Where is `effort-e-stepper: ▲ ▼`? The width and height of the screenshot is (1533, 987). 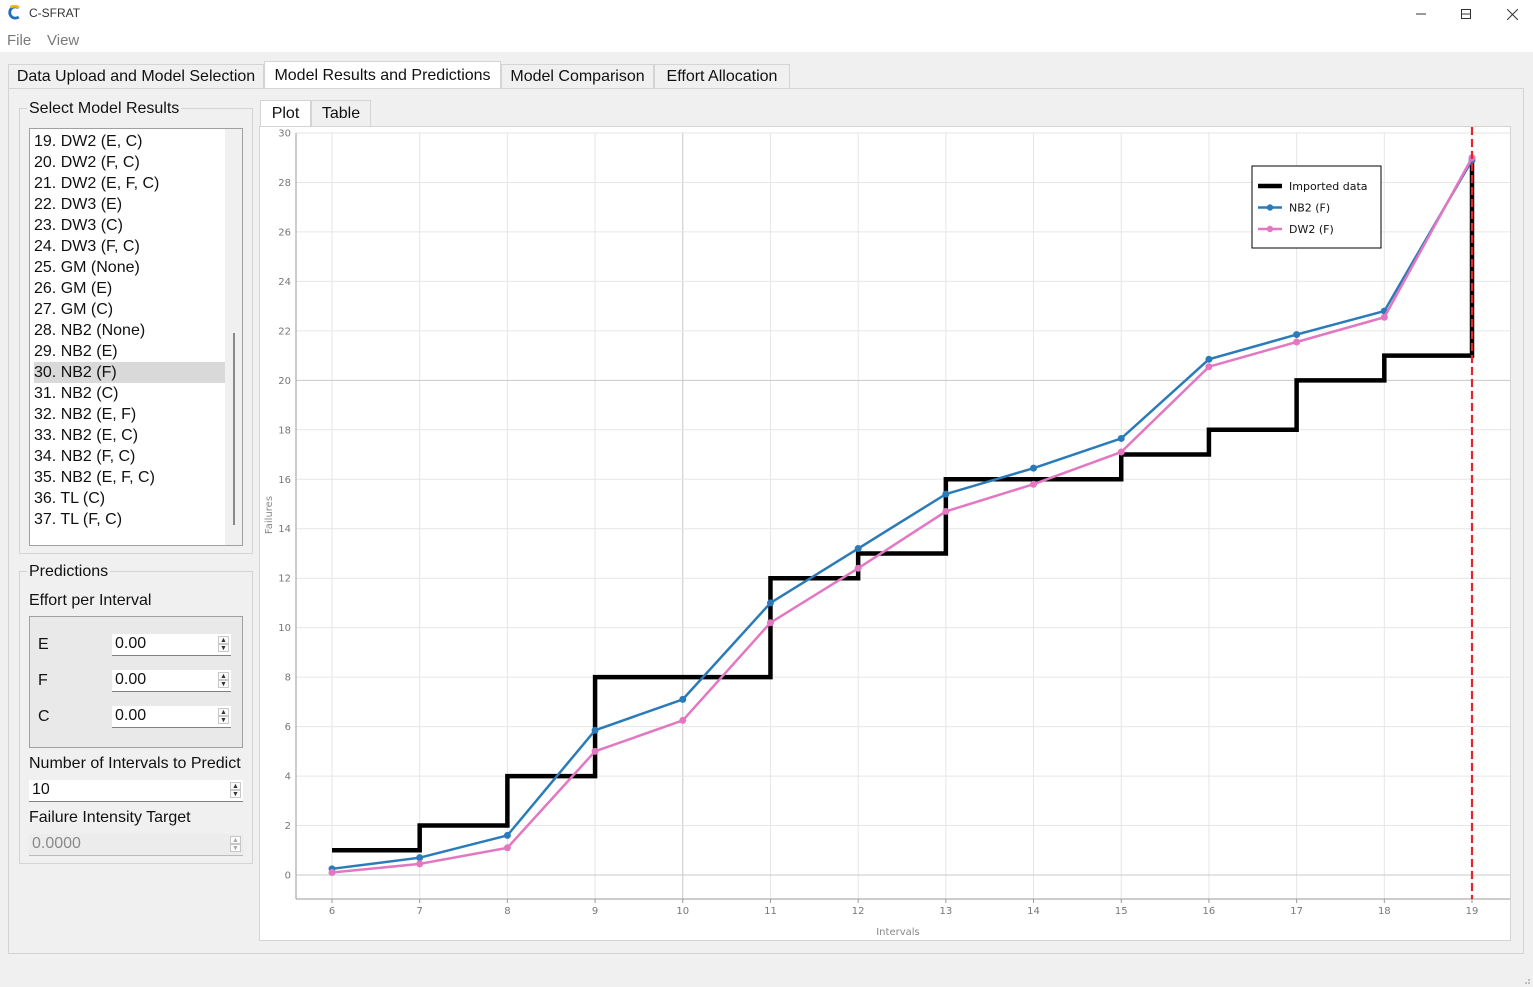 effort-e-stepper: ▲ ▼ is located at coordinates (223, 644).